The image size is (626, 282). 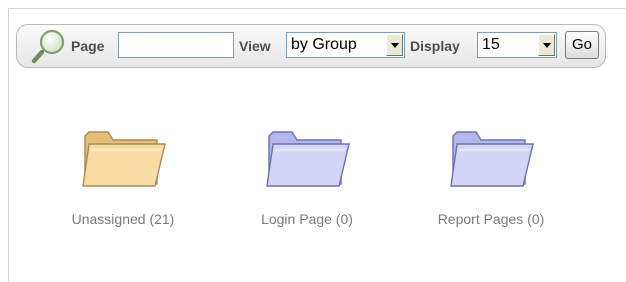 What do you see at coordinates (491, 44) in the screenshot?
I see `display-select-value: 15` at bounding box center [491, 44].